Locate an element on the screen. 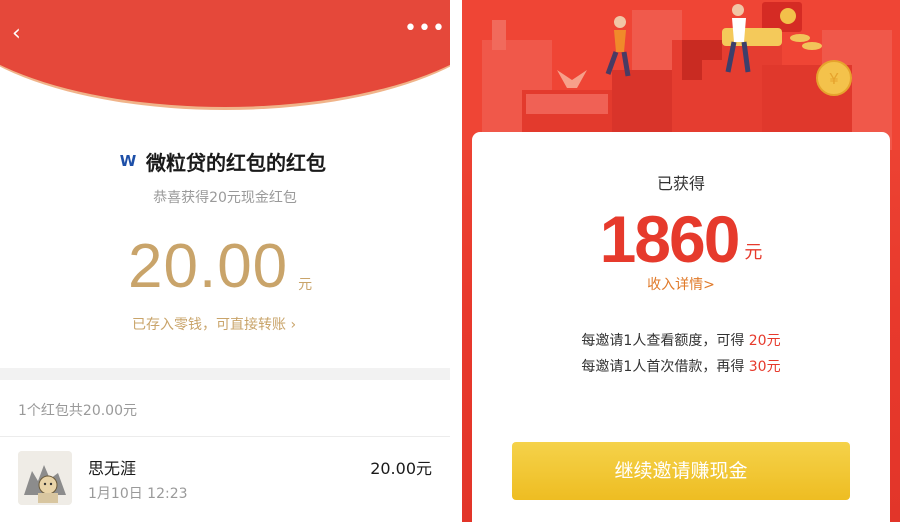  earned-amount: 1860 is located at coordinates (670, 239).